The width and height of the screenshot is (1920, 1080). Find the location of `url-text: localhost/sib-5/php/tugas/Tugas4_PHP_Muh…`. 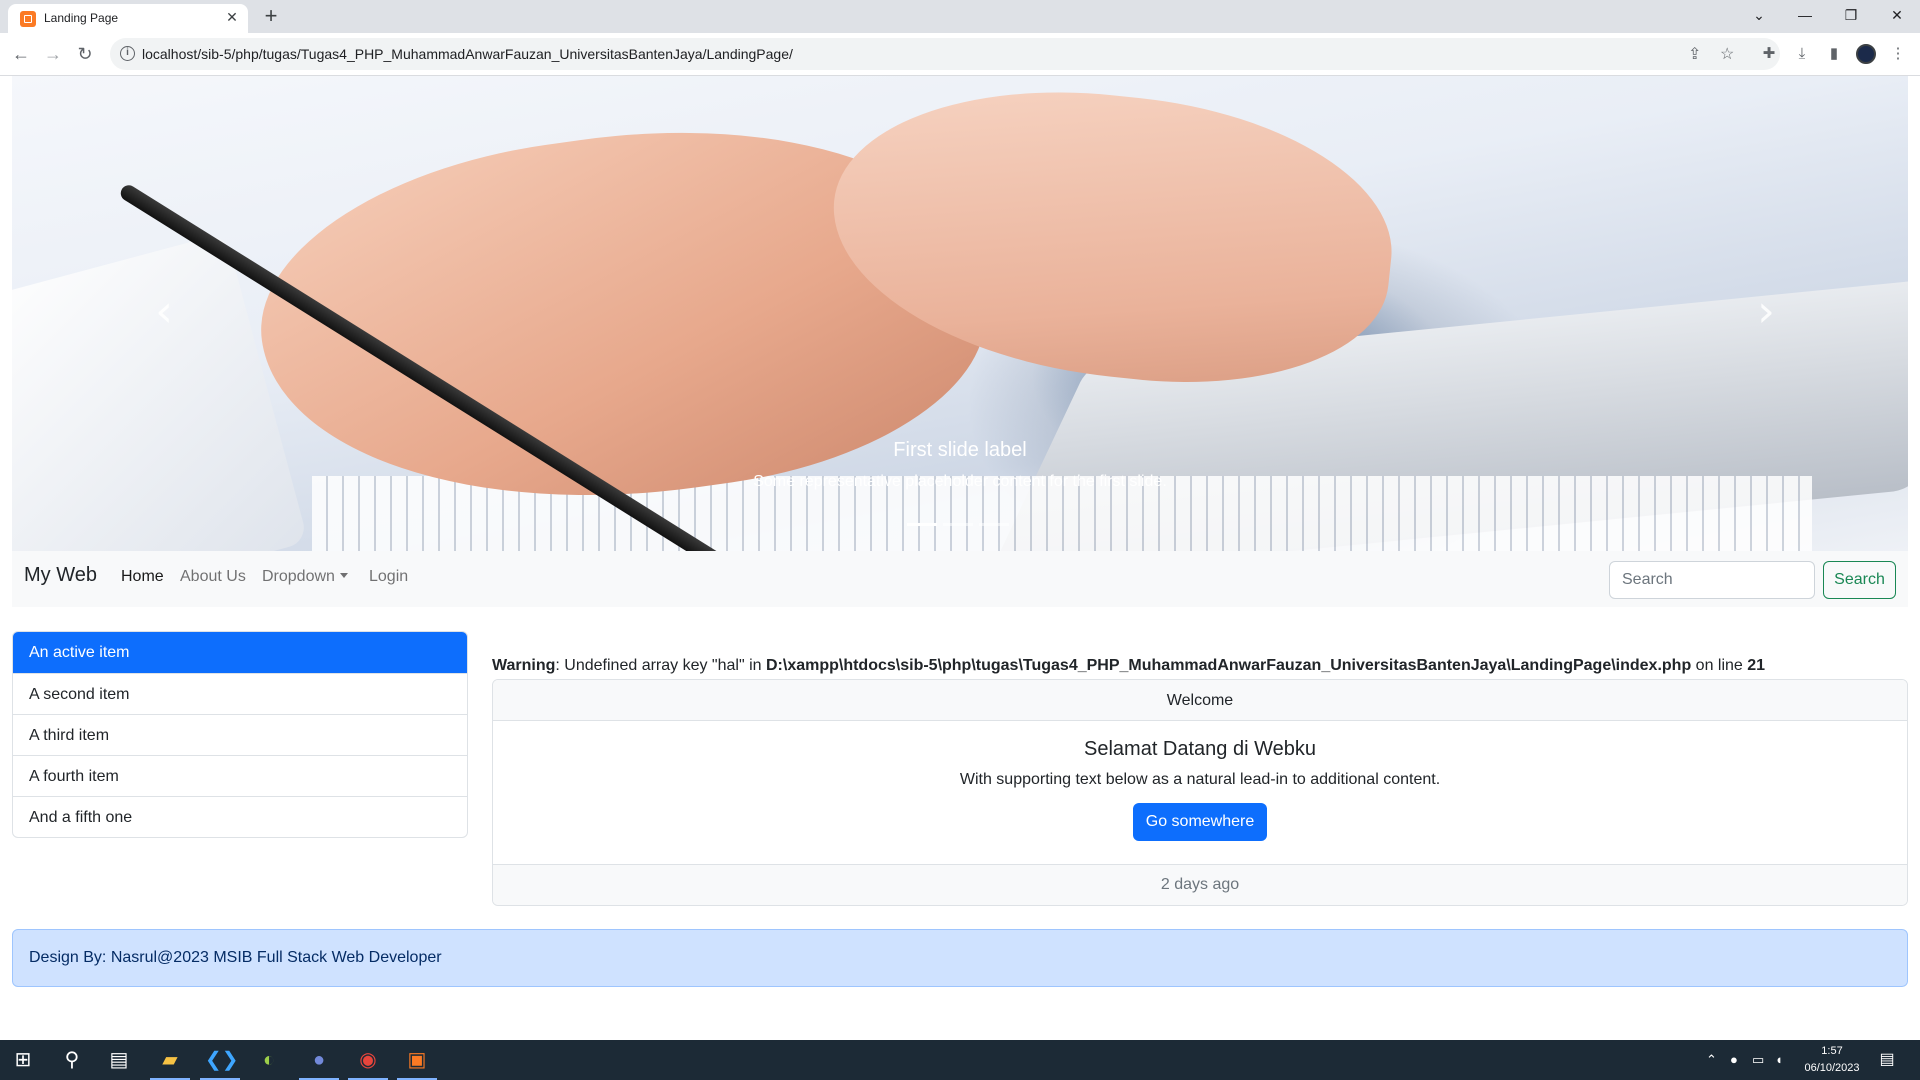

url-text: localhost/sib-5/php/tugas/Tugas4_PHP_Muh… is located at coordinates (467, 54).